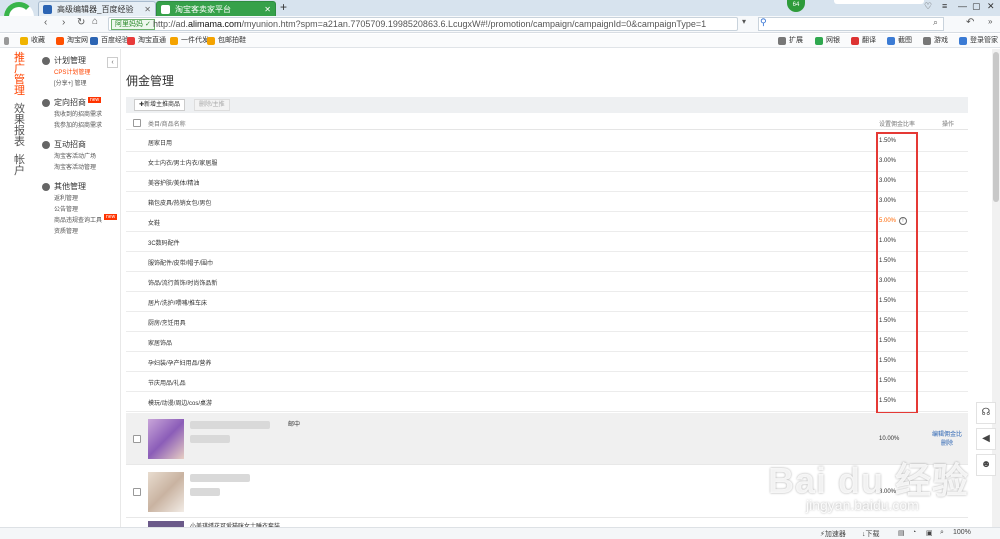 This screenshot has height=539, width=1000. I want to click on table-header: 类目/商品名称 设置佣金比率 操作, so click(547, 123).